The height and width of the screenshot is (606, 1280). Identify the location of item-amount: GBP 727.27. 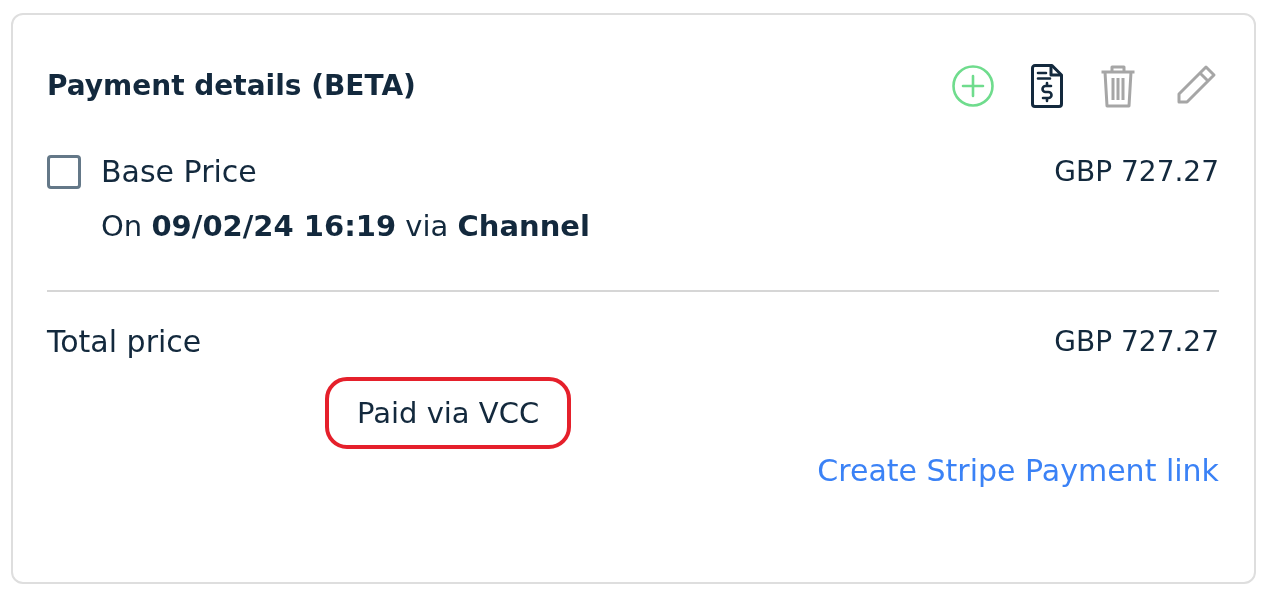
(1136, 172).